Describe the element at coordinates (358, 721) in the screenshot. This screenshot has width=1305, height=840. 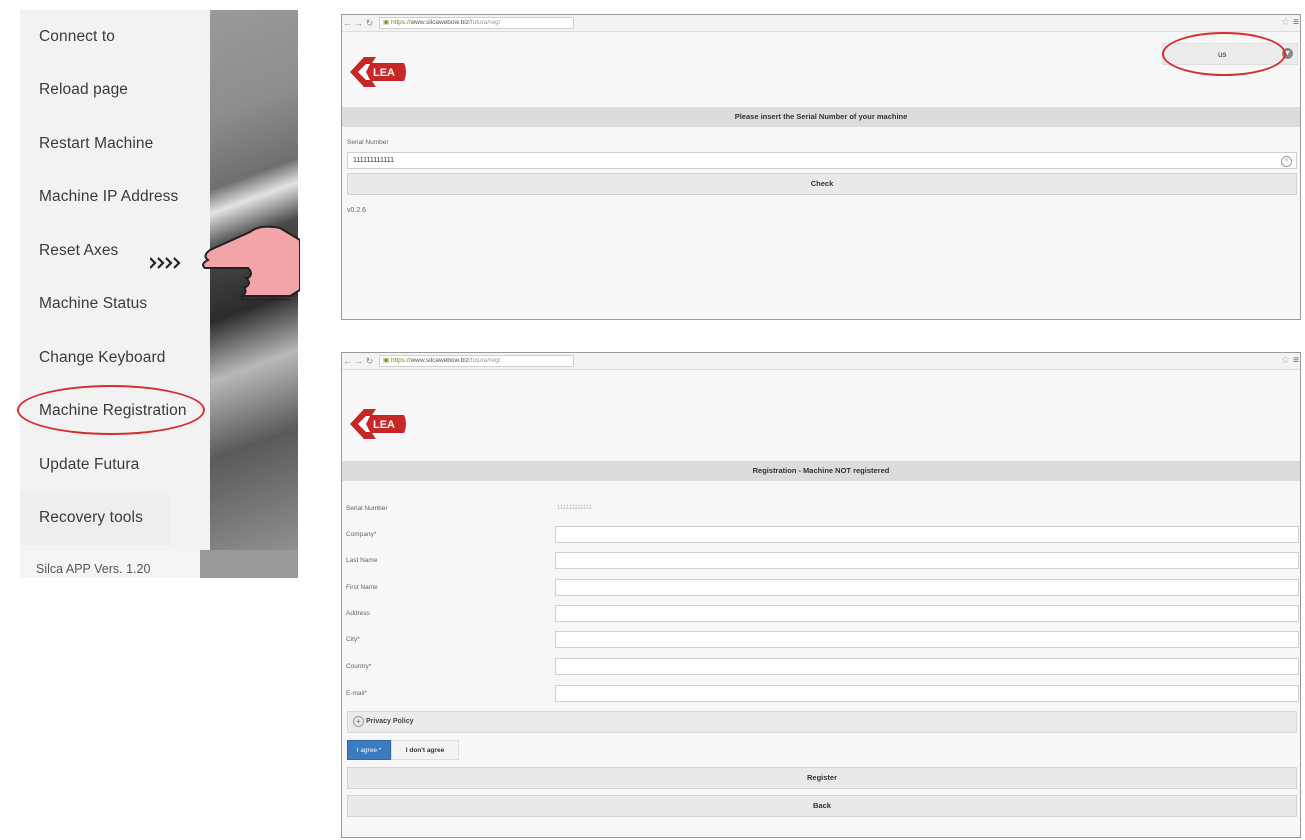
I see `plus-circle-icon: +` at that location.